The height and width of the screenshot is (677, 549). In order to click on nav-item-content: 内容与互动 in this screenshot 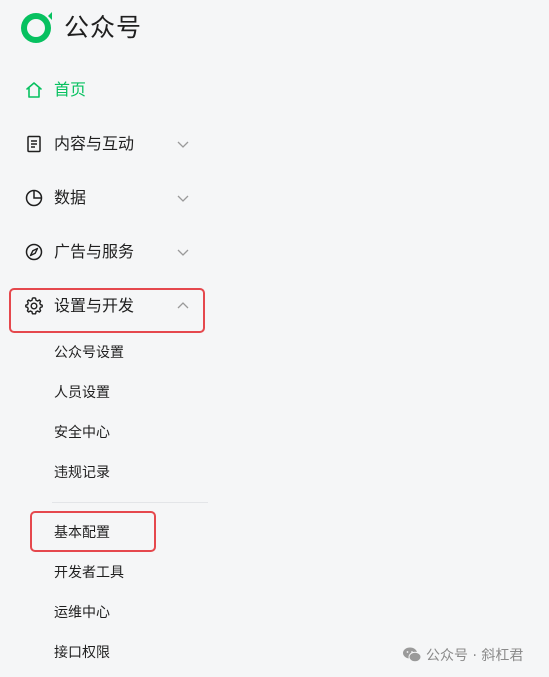, I will do `click(114, 144)`.